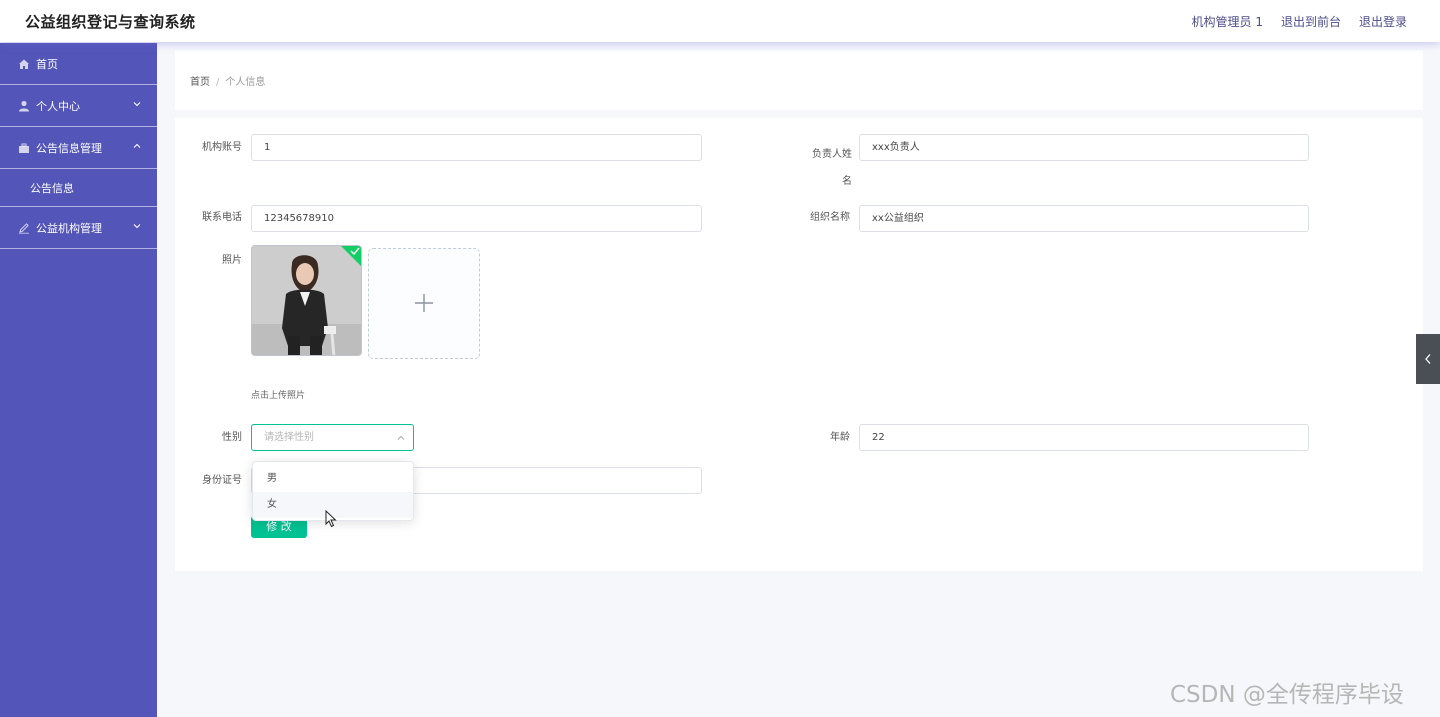 The height and width of the screenshot is (717, 1440). Describe the element at coordinates (69, 148) in the screenshot. I see `sidebar-item-label: 公告信息管理` at that location.